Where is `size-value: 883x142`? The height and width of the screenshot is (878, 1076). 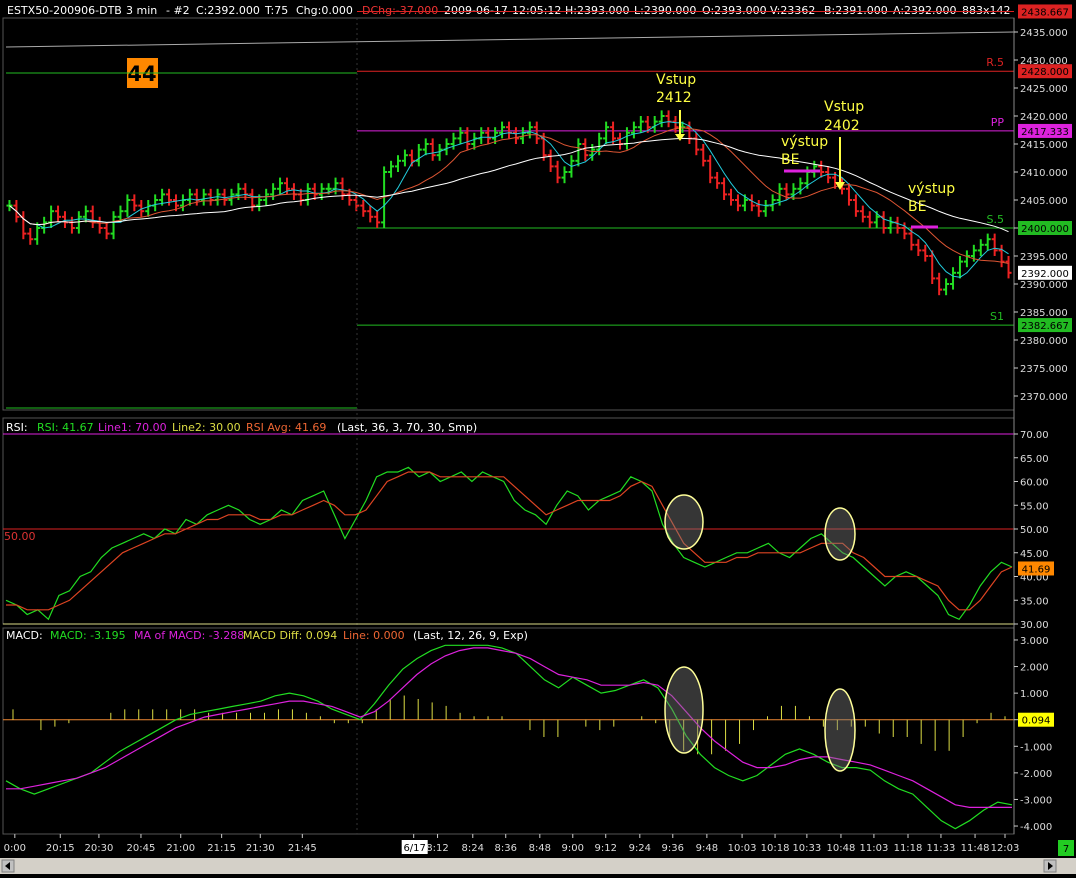 size-value: 883x142 is located at coordinates (986, 10).